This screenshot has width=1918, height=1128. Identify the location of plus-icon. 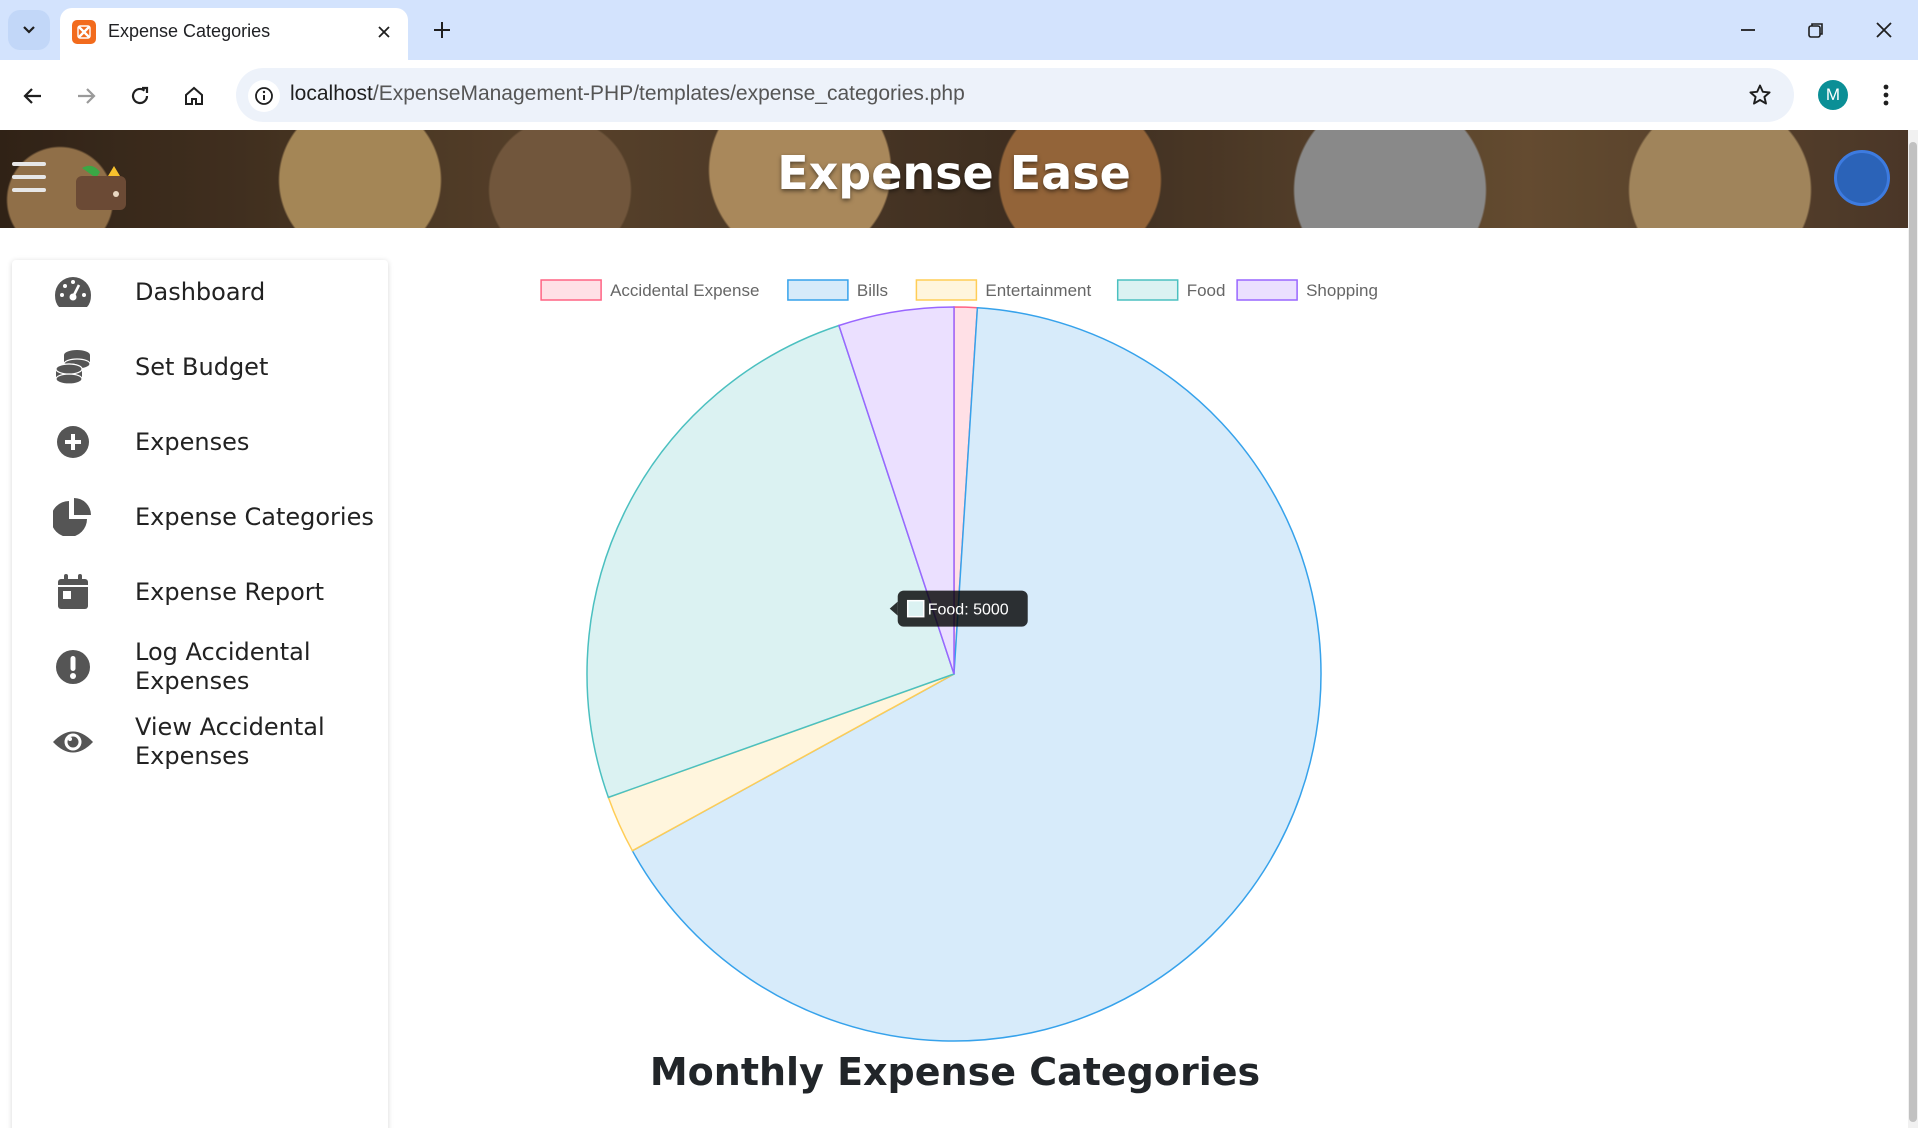
(442, 30).